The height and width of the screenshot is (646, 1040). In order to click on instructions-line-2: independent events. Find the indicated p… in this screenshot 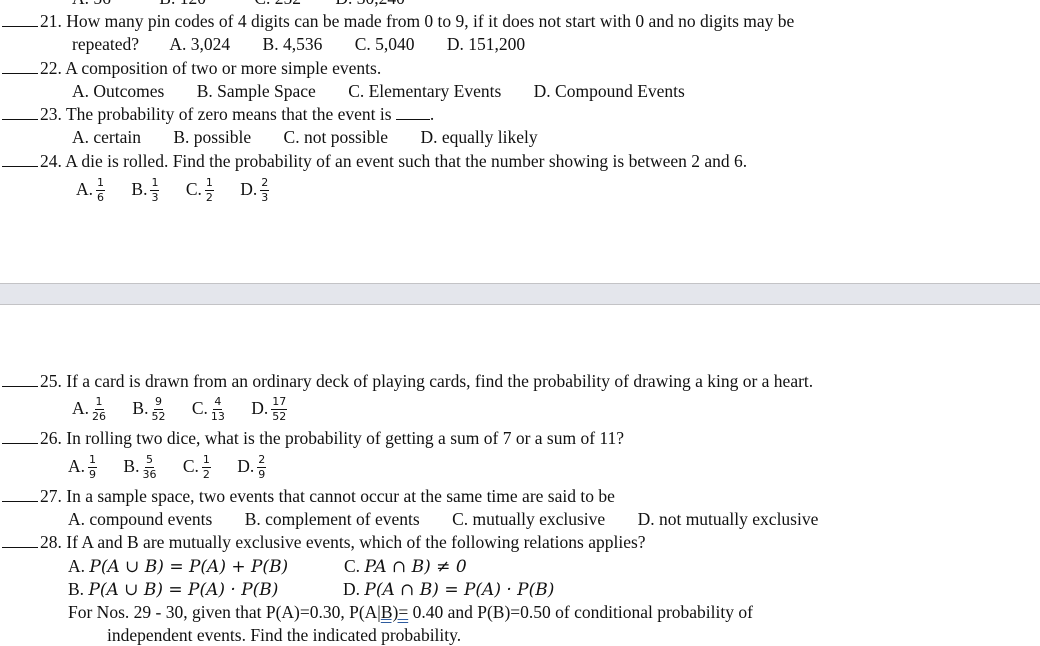, I will do `click(284, 635)`.